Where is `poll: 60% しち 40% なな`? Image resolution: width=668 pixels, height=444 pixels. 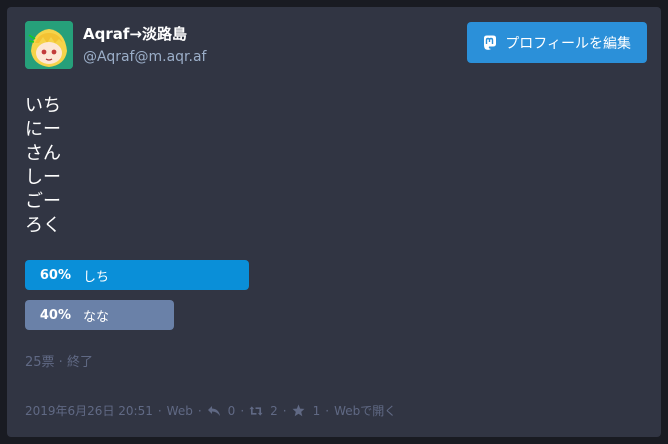
poll: 60% しち 40% なな is located at coordinates (230, 300).